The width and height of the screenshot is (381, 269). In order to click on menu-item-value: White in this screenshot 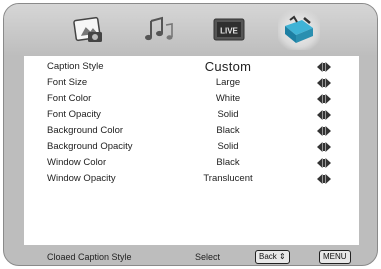, I will do `click(228, 98)`.